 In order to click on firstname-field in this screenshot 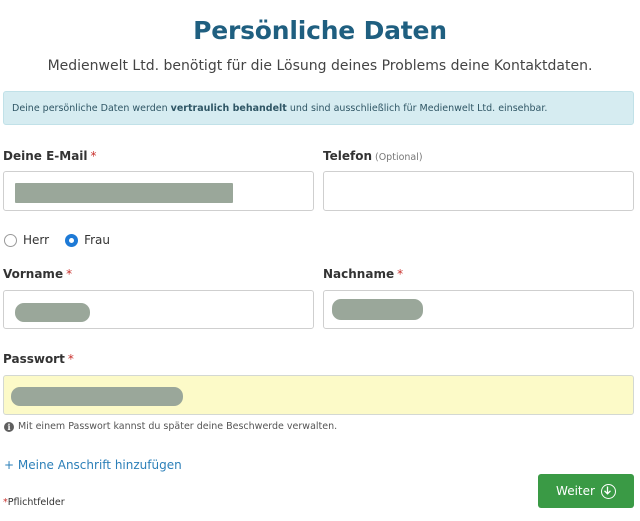, I will do `click(158, 309)`.